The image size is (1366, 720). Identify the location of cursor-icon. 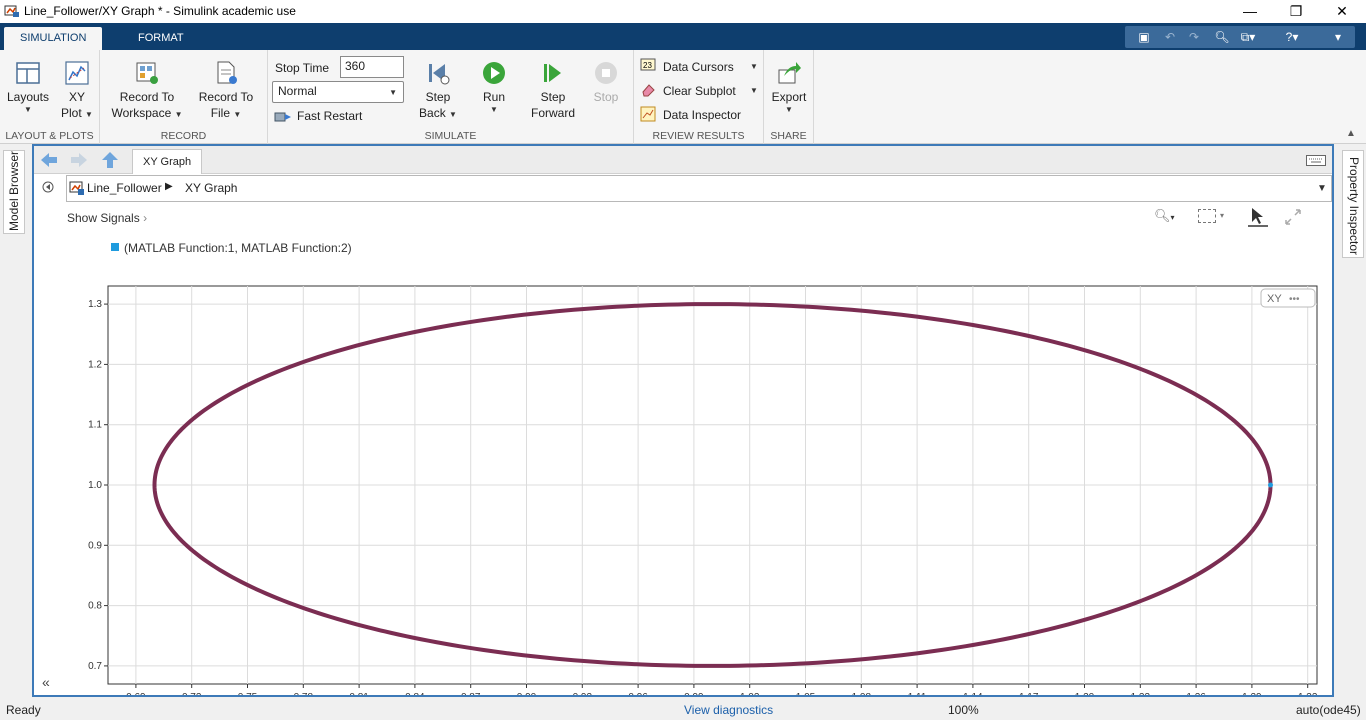
(1258, 217).